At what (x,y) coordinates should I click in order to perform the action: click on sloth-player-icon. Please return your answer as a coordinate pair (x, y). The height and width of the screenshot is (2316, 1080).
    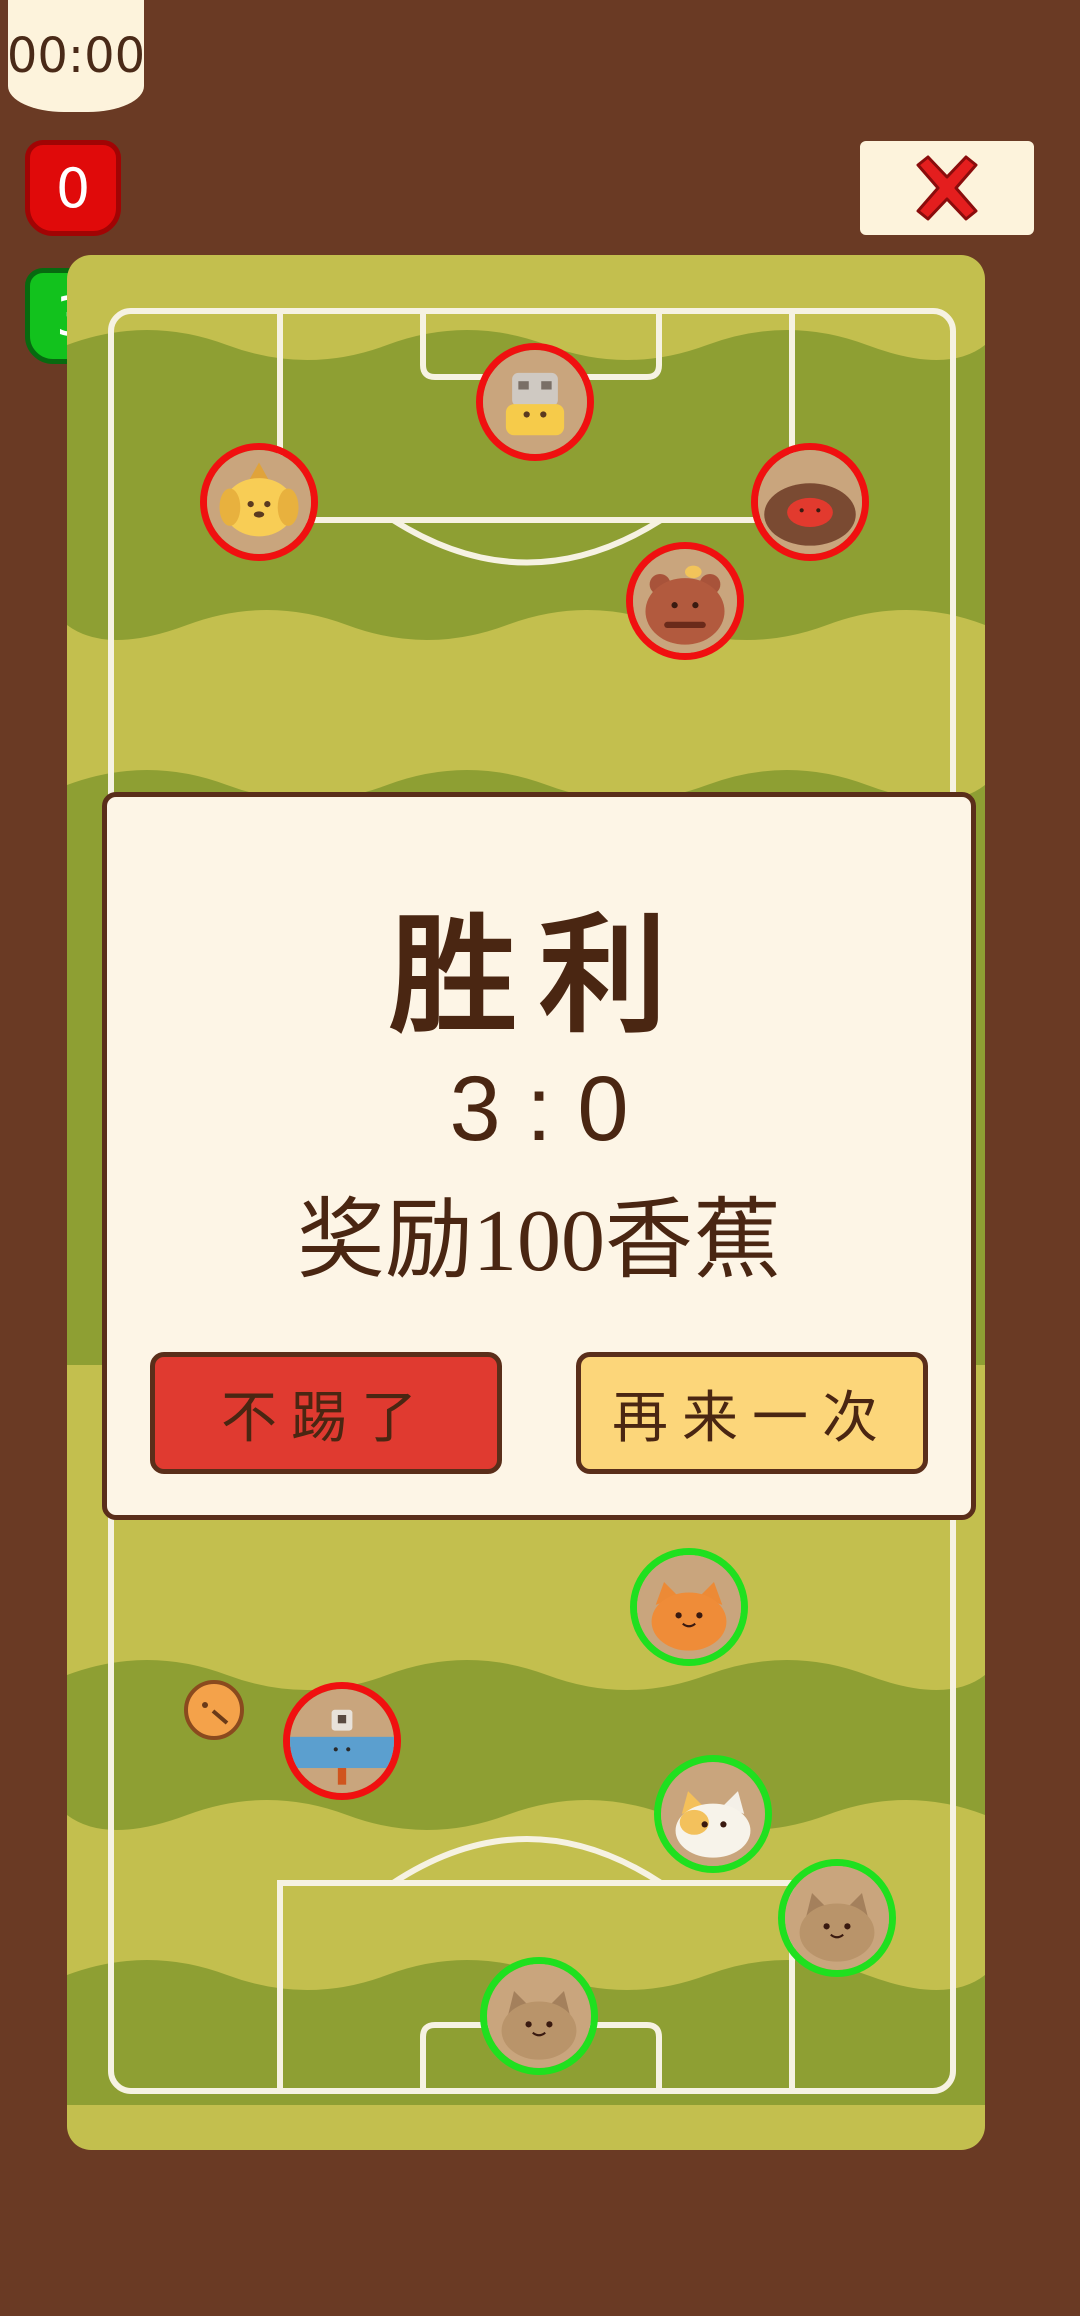
    Looking at the image, I should click on (810, 502).